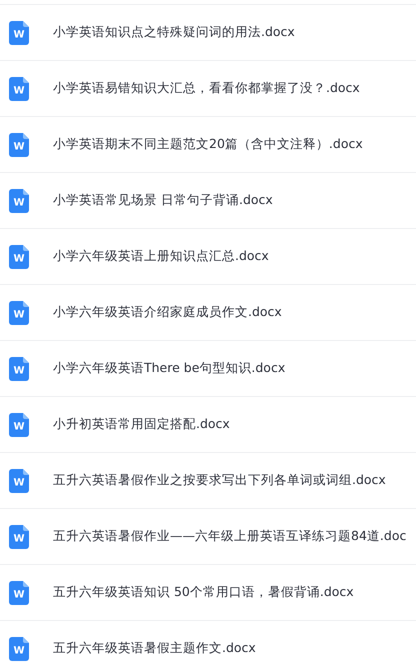 The height and width of the screenshot is (662, 416). I want to click on file-name: 小学英语期末不同主题范文20篇（含中文注释）.docx, so click(208, 144).